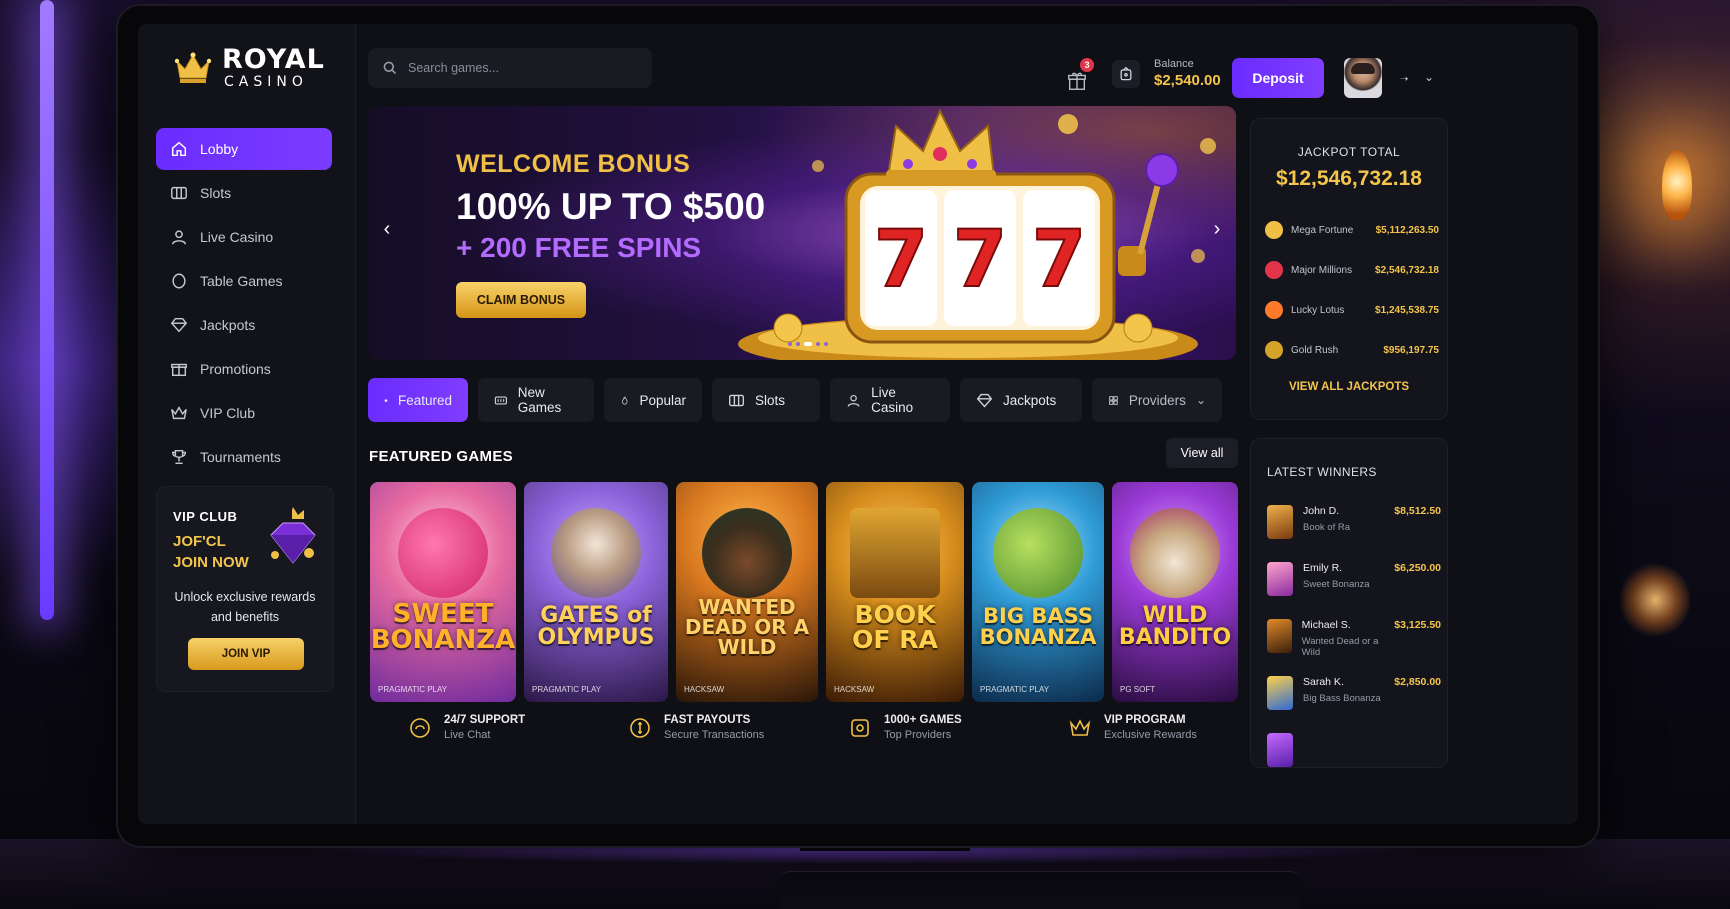 This screenshot has width=1730, height=909. I want to click on game-provider: HACKSAW, so click(704, 689).